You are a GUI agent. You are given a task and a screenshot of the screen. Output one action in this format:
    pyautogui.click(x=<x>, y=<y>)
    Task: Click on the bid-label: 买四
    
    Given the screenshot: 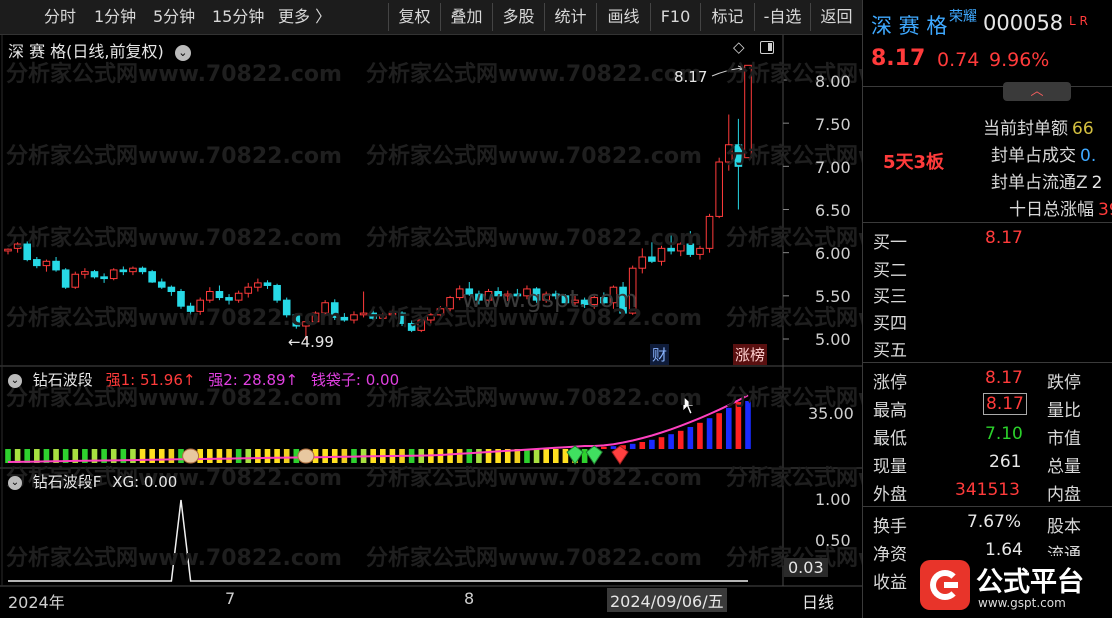 What is the action you would take?
    pyautogui.click(x=890, y=324)
    